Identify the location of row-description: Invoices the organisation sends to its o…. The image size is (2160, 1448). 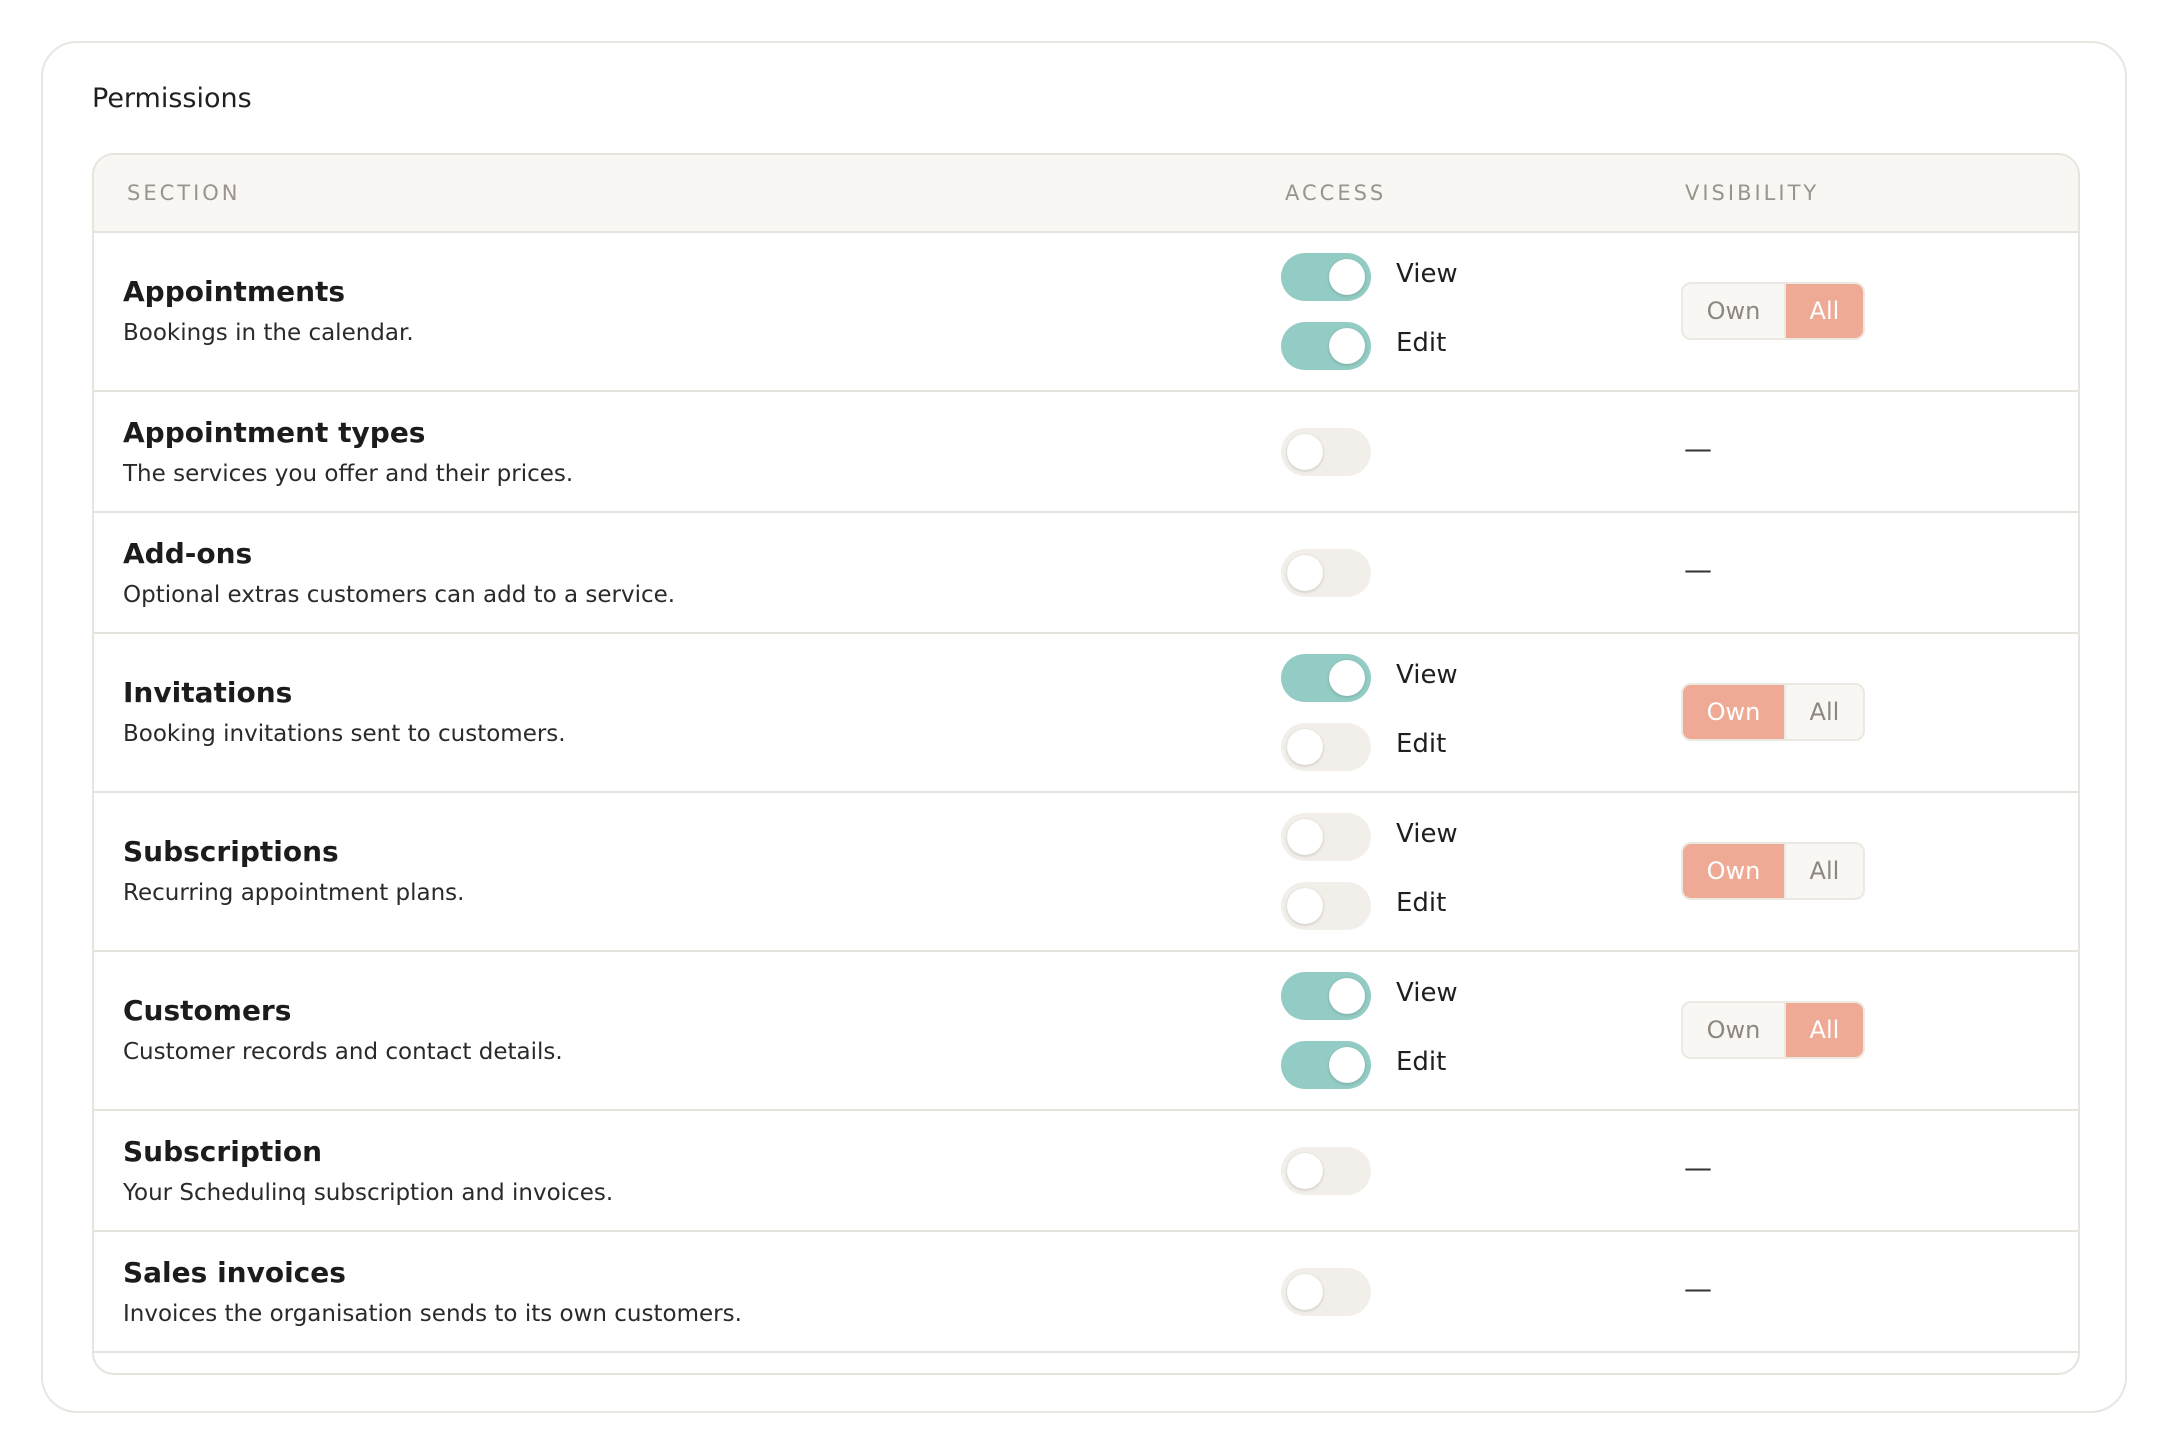
(432, 1314).